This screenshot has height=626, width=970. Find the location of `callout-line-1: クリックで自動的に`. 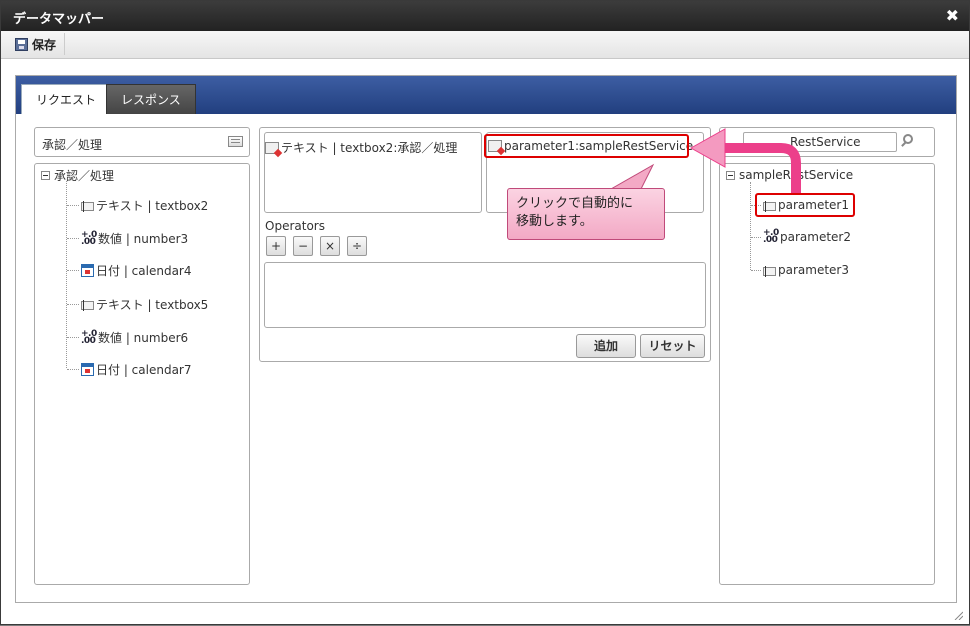

callout-line-1: クリックで自動的に is located at coordinates (575, 203).